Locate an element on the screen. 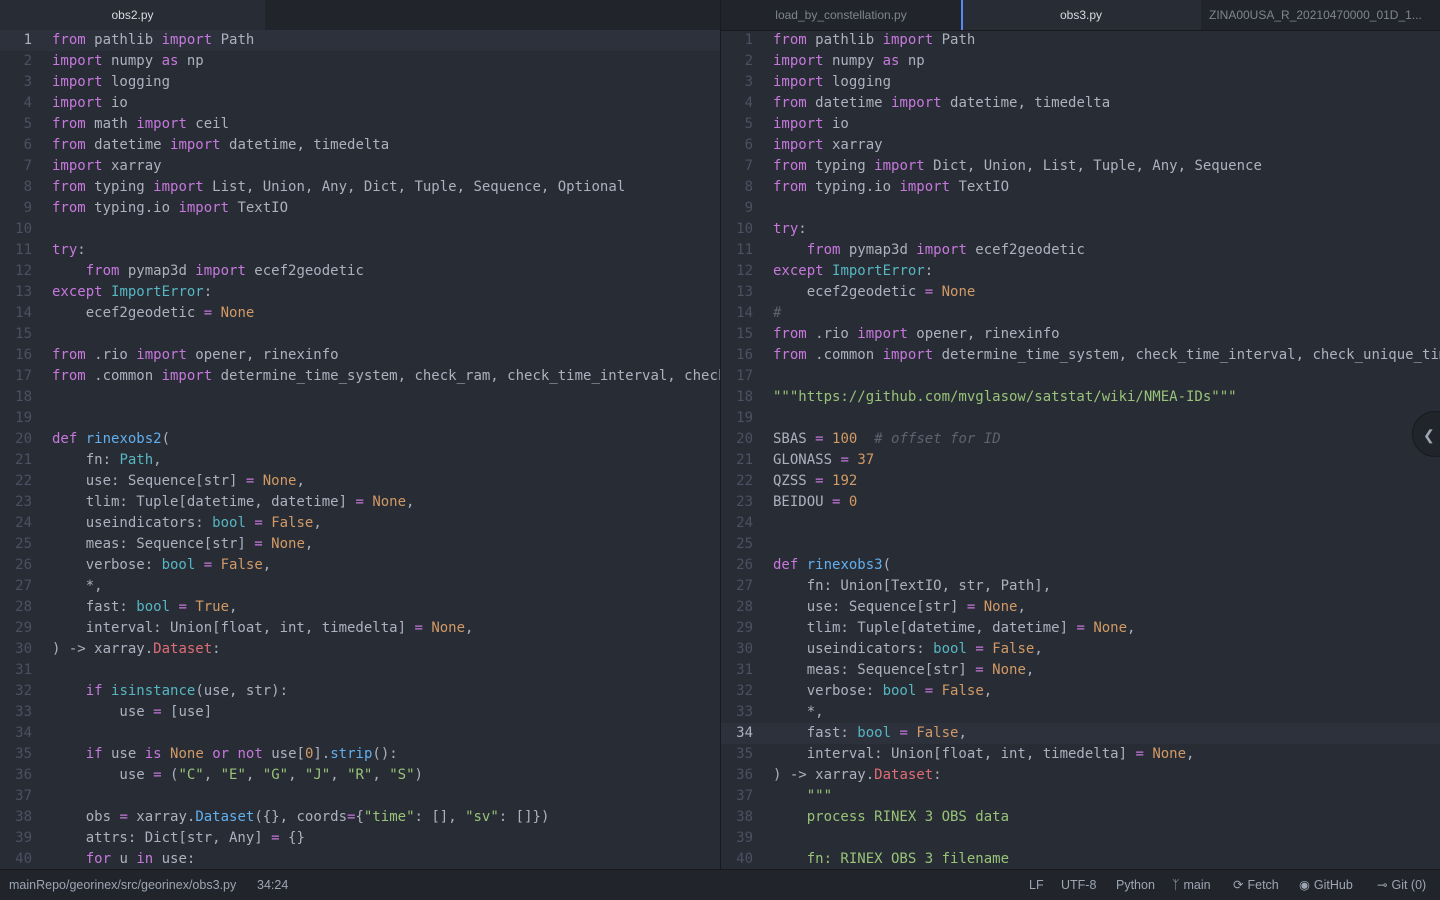  grammar-selector: Python is located at coordinates (1135, 885).